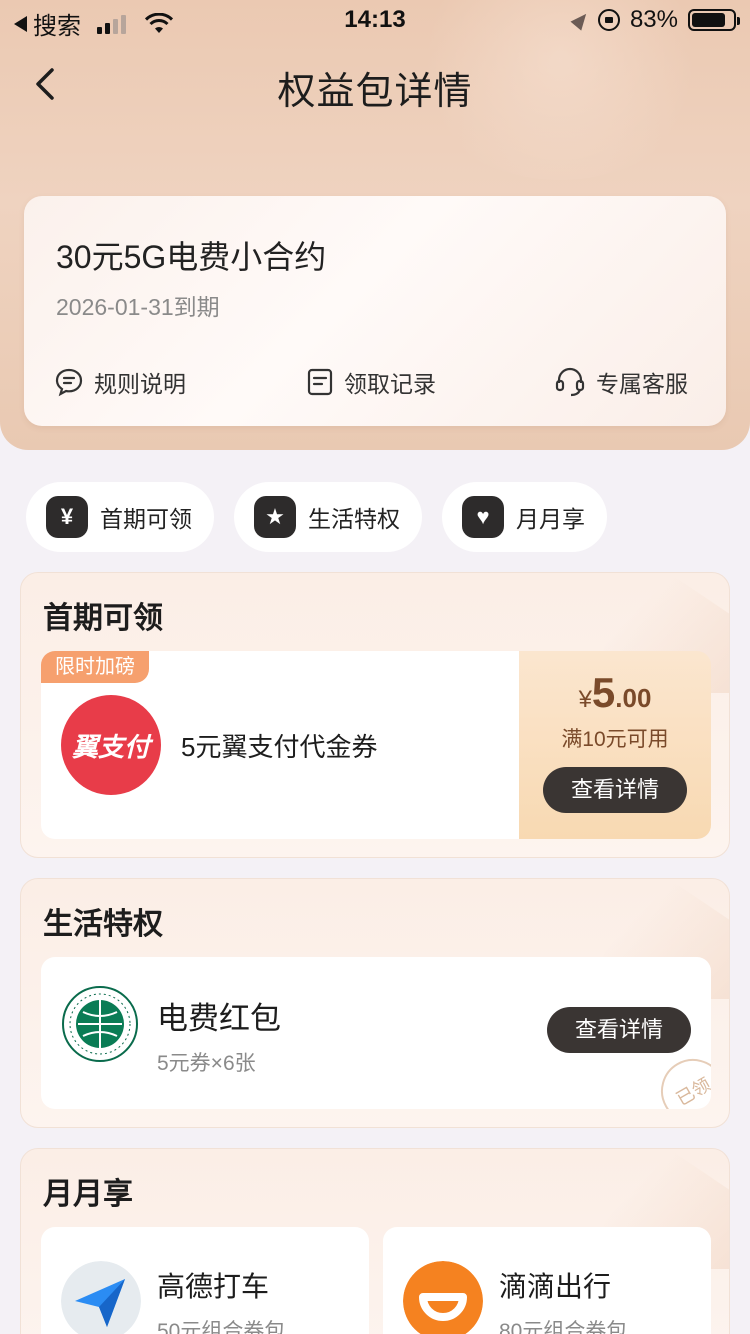 Image resolution: width=750 pixels, height=1334 pixels. What do you see at coordinates (67, 517) in the screenshot?
I see `yen-icon: ¥` at bounding box center [67, 517].